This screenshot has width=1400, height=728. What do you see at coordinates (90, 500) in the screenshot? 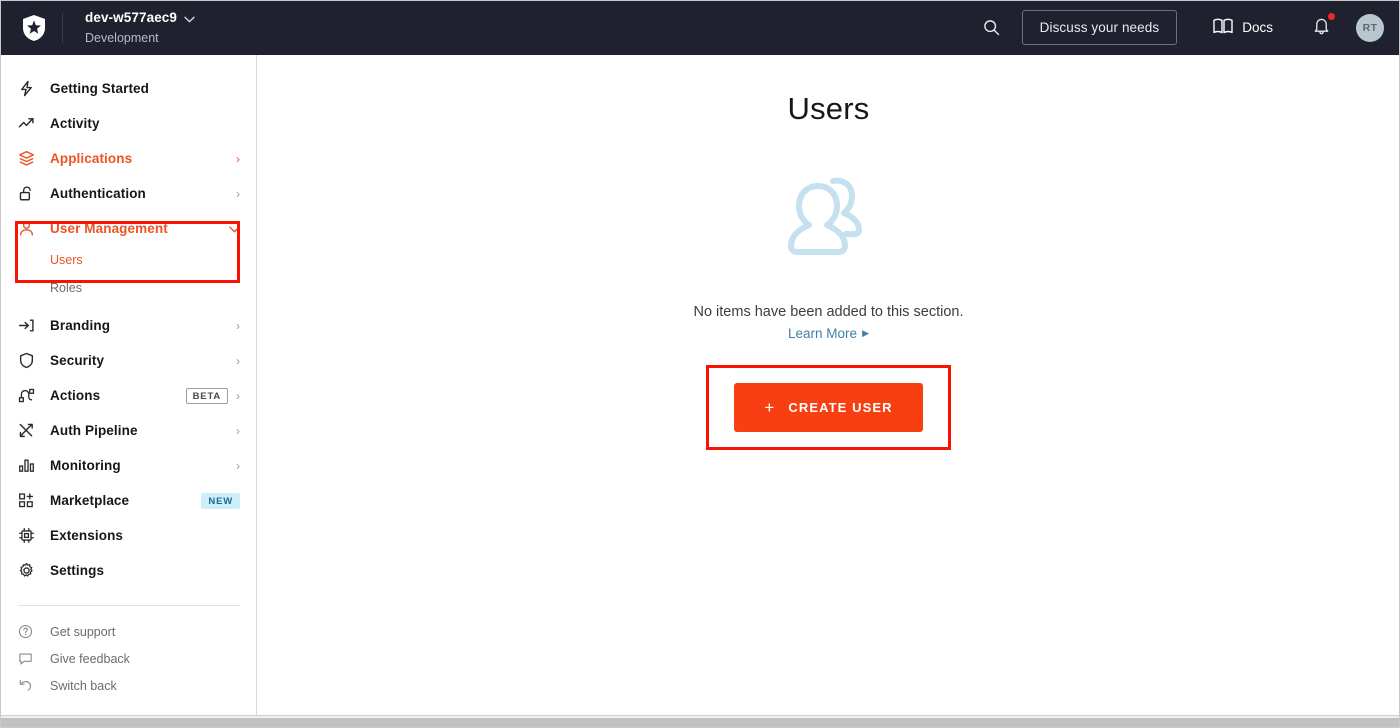
I see `sidebar-item-label: Marketplace` at bounding box center [90, 500].